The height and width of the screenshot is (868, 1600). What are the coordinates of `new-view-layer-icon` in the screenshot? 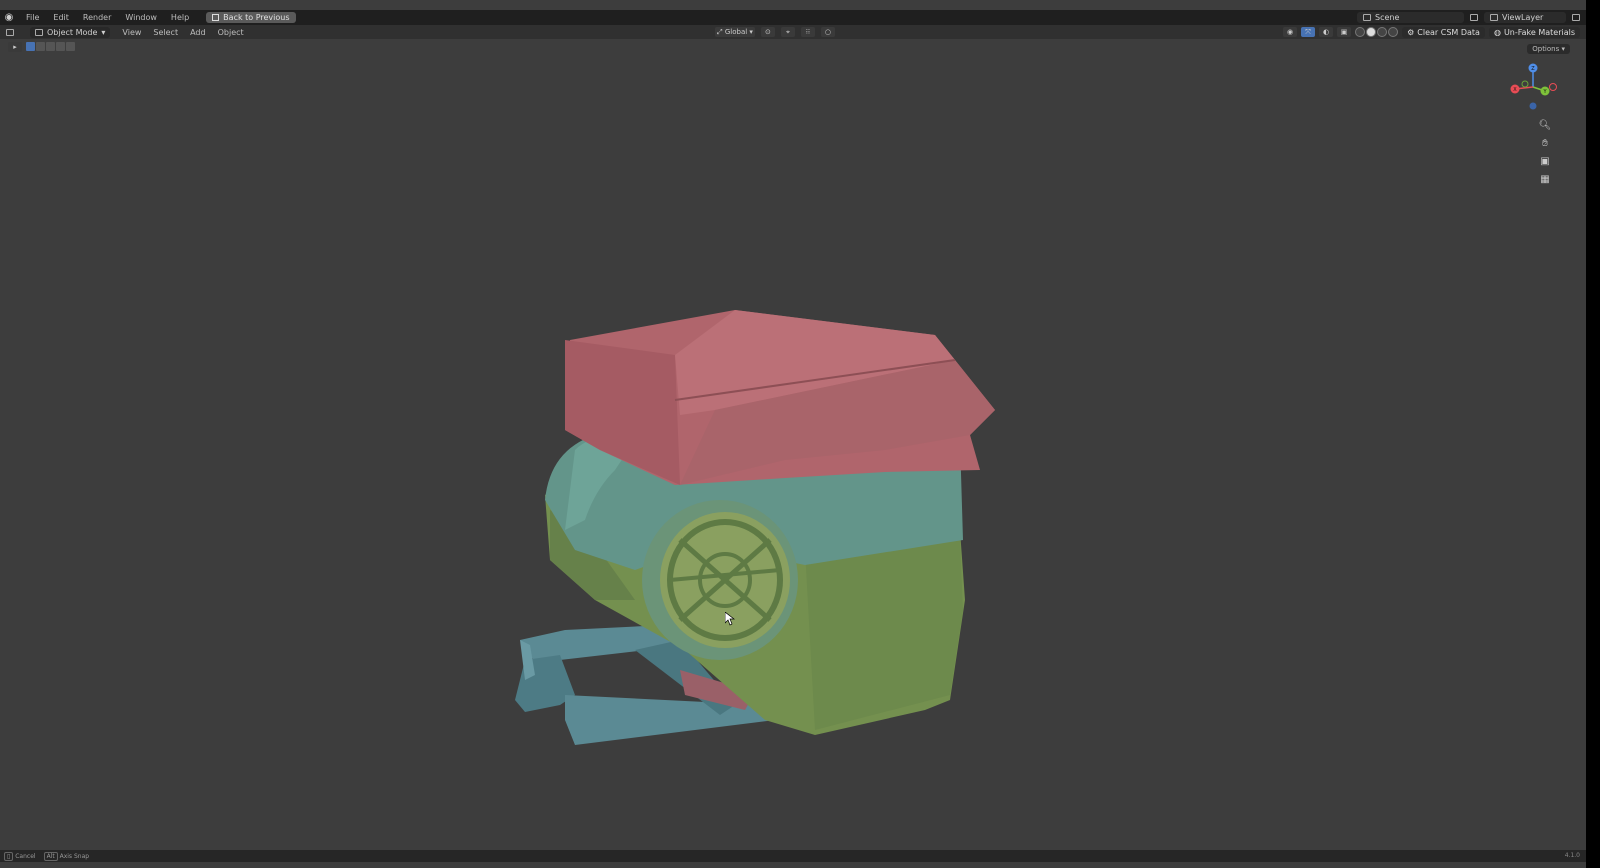 It's located at (1576, 17).